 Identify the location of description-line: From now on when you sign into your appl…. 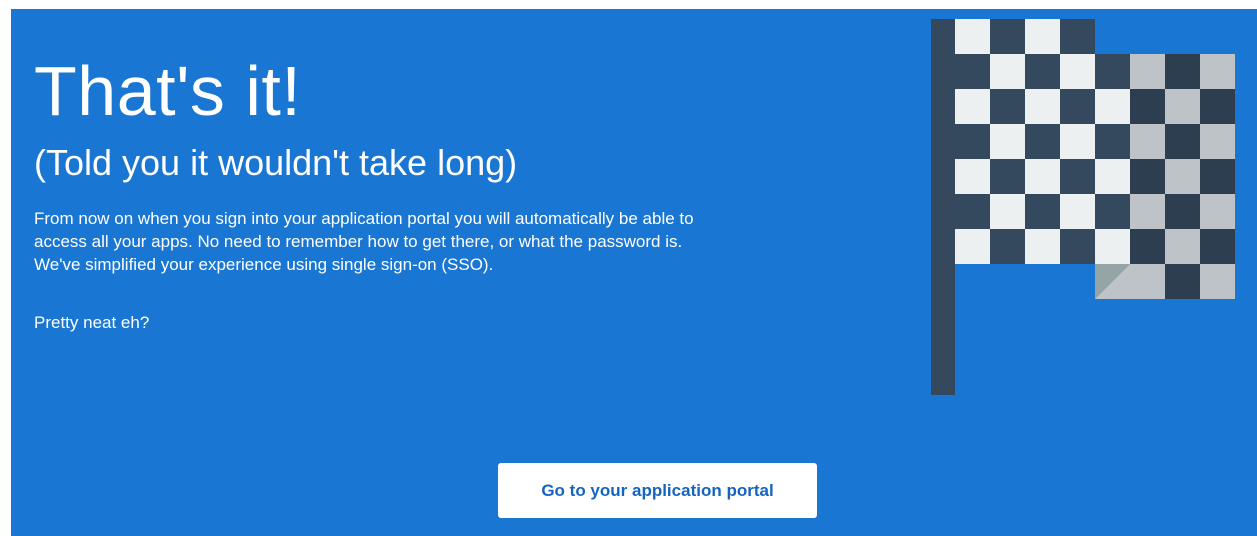
(364, 218).